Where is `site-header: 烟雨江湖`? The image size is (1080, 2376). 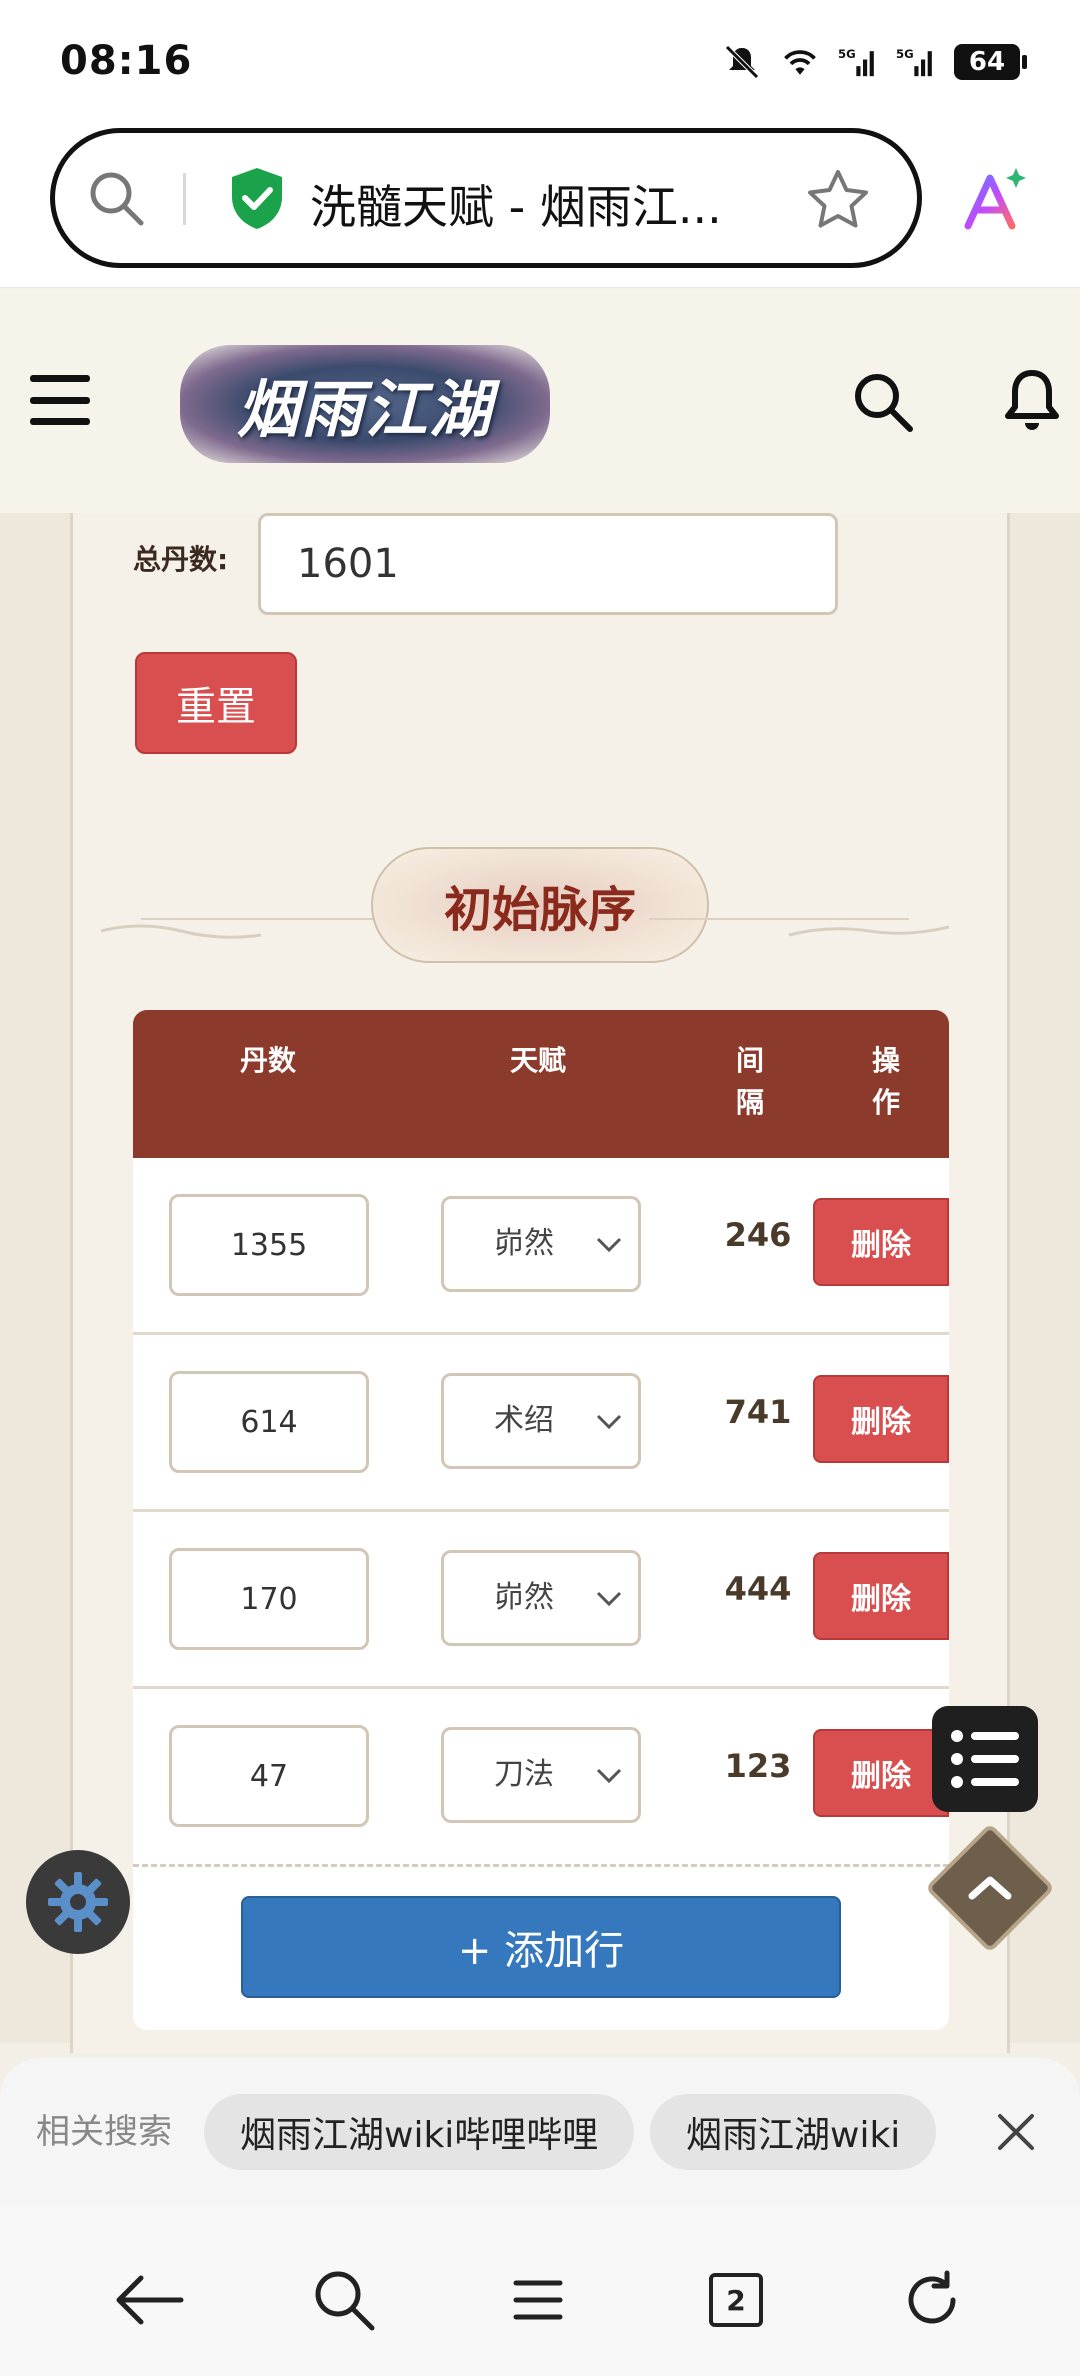
site-header: 烟雨江湖 is located at coordinates (540, 401).